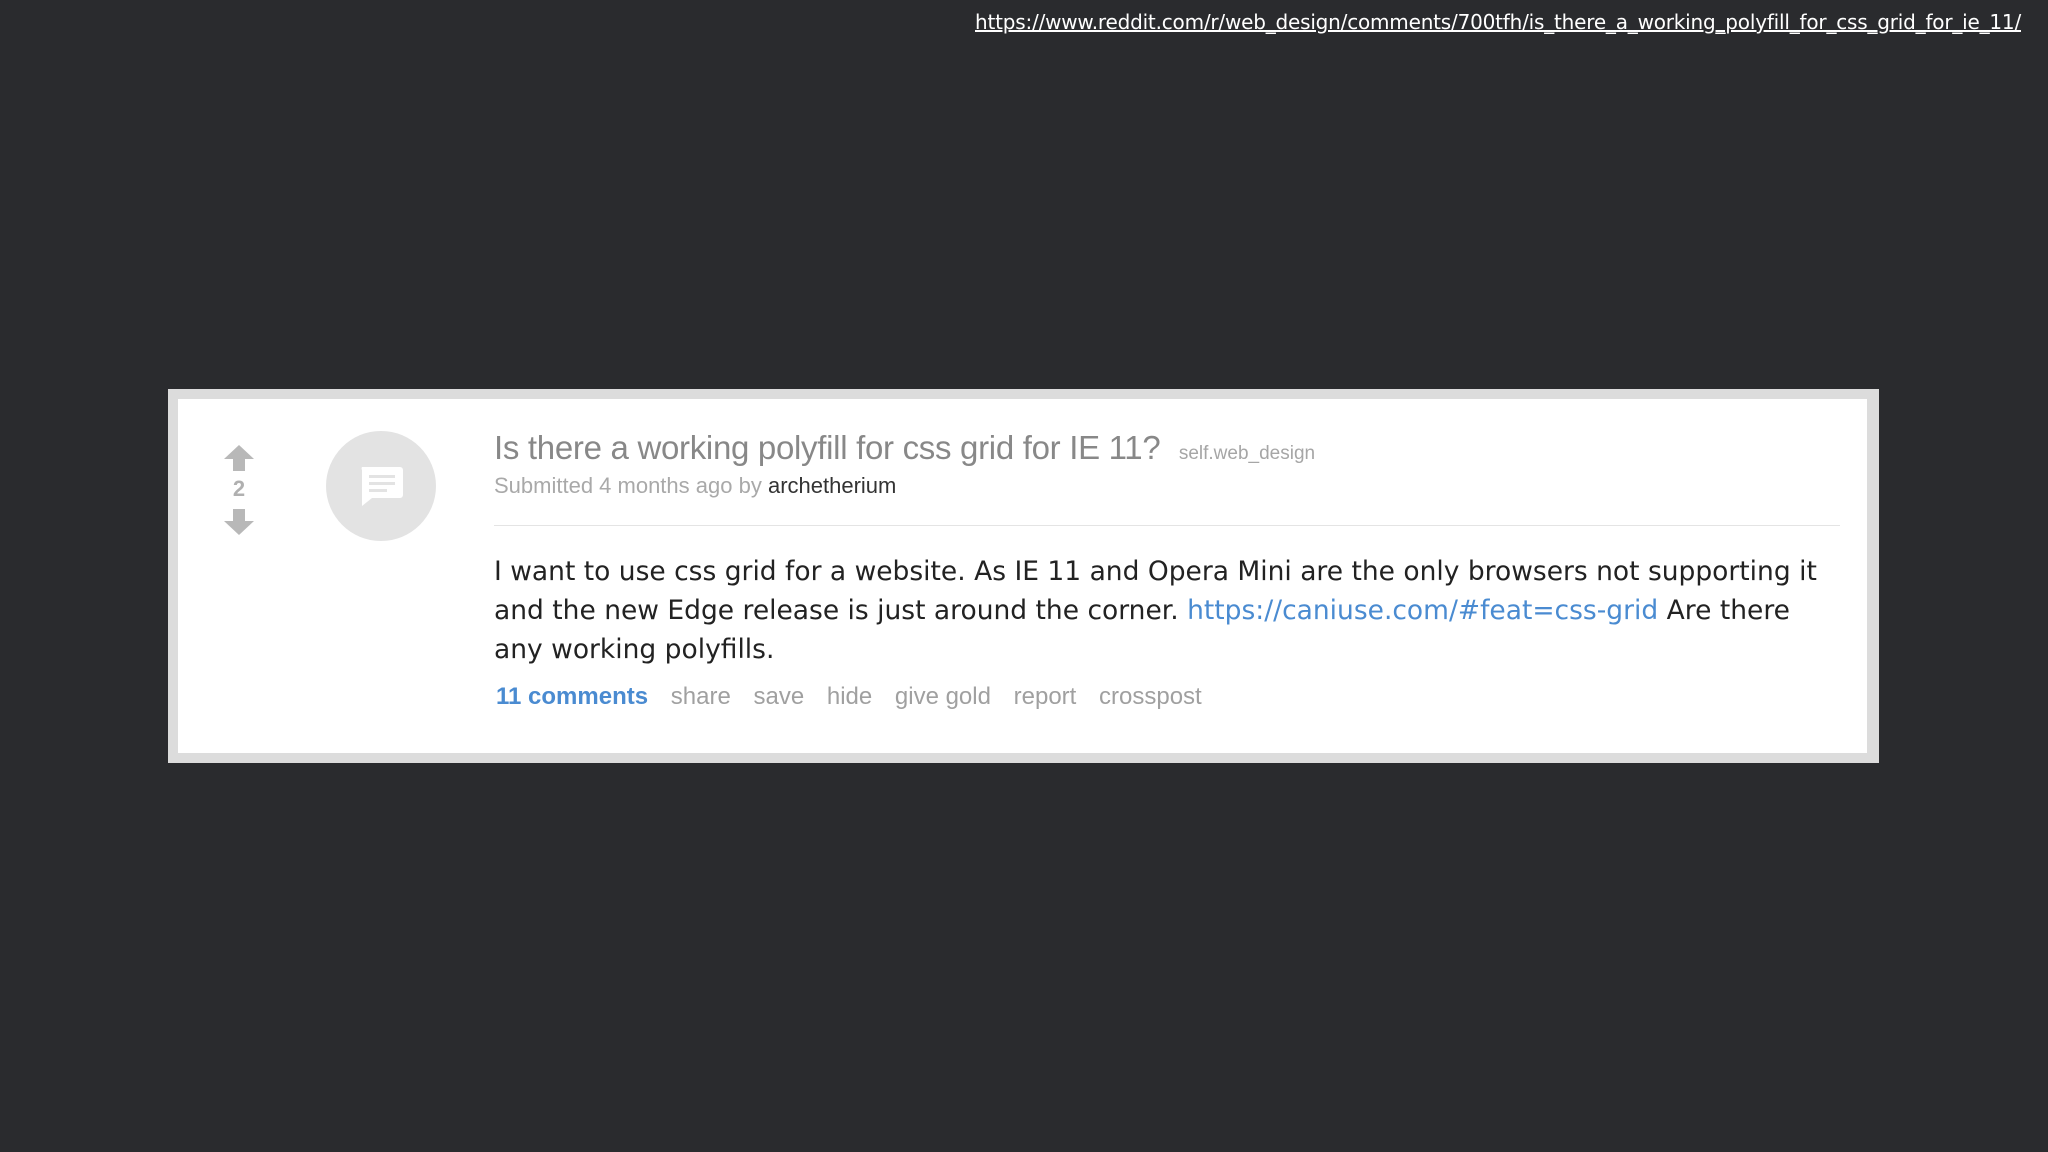 The width and height of the screenshot is (2048, 1152). What do you see at coordinates (239, 522) in the screenshot?
I see `downvote-arrow-icon` at bounding box center [239, 522].